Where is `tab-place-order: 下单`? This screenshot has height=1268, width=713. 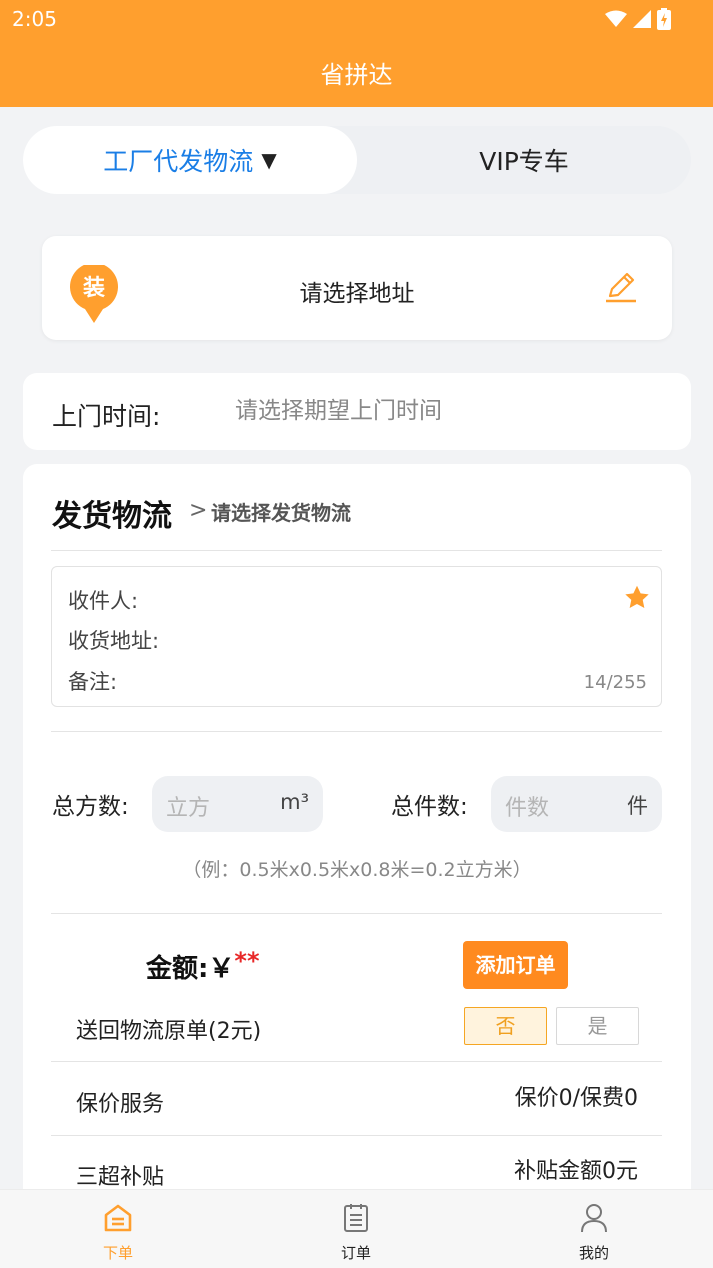
tab-place-order: 下单 is located at coordinates (118, 1232).